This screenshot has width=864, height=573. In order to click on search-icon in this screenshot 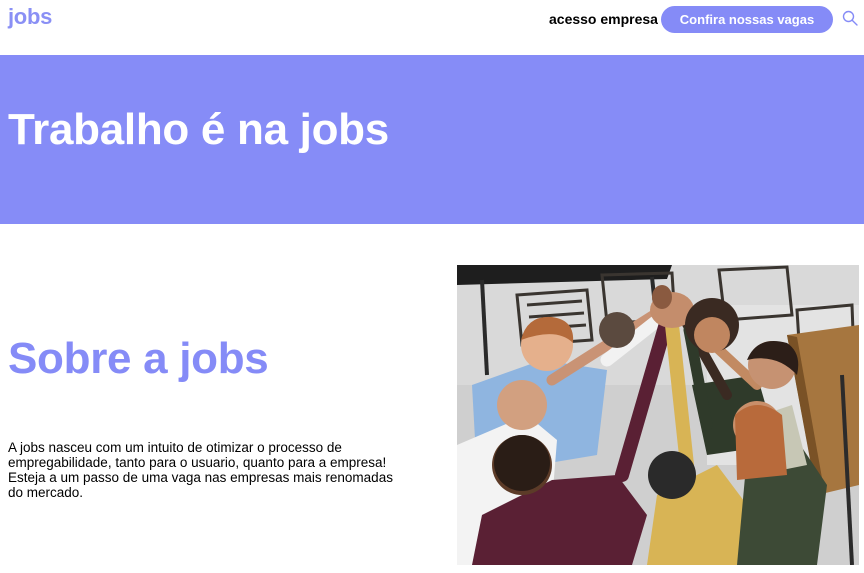, I will do `click(850, 18)`.